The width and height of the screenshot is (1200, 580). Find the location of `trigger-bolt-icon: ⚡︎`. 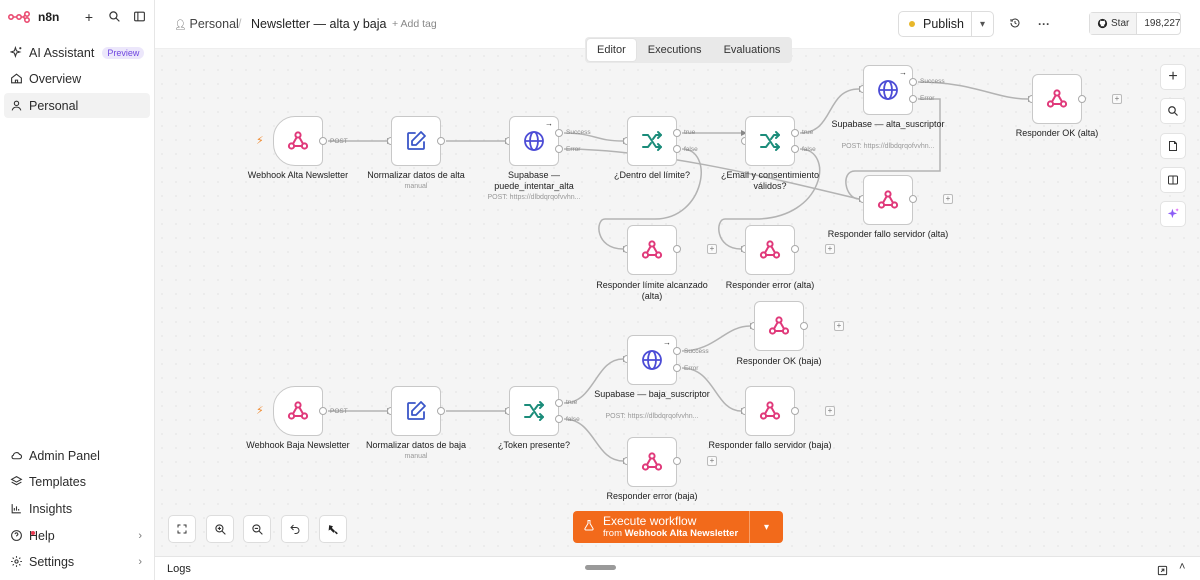

trigger-bolt-icon: ⚡︎ is located at coordinates (260, 411).